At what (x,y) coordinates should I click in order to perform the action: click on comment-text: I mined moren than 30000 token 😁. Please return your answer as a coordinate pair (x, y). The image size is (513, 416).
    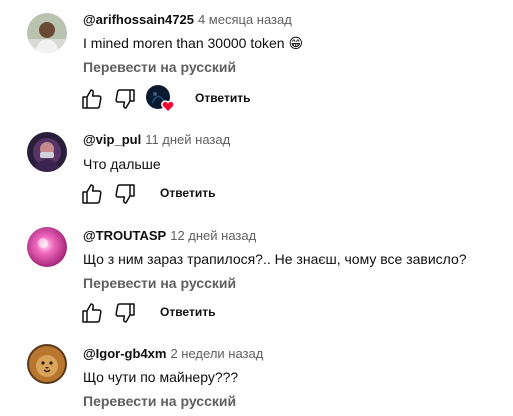
    Looking at the image, I should click on (193, 43).